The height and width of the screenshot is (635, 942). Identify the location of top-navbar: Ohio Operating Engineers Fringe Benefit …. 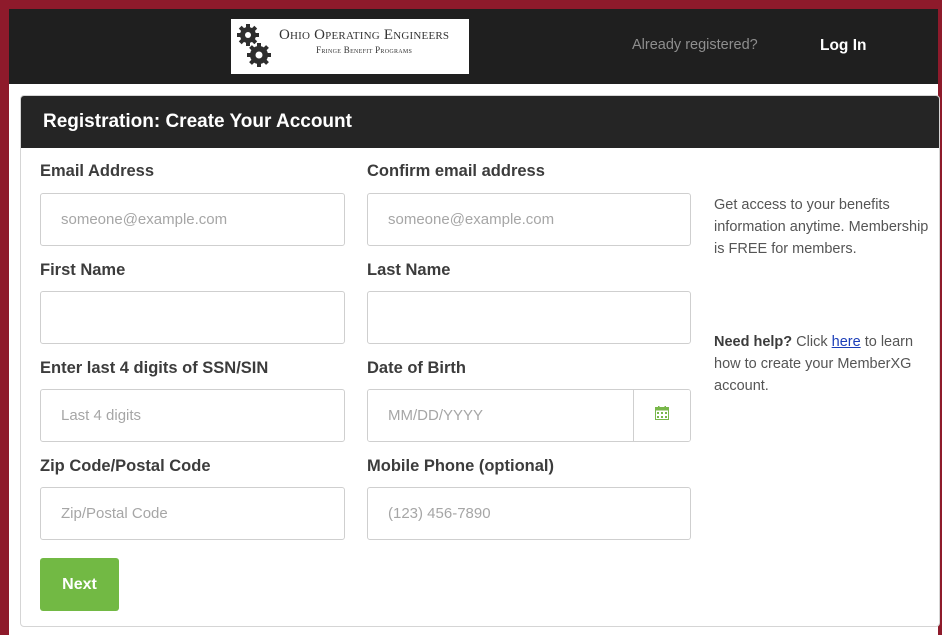
(473, 46).